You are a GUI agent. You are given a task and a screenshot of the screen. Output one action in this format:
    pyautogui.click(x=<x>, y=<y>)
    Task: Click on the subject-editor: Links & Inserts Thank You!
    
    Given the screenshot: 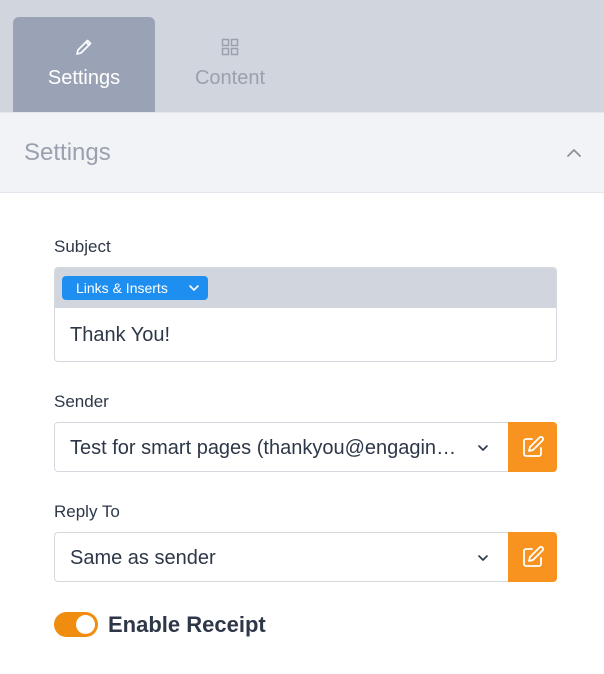 What is the action you would take?
    pyautogui.click(x=305, y=314)
    